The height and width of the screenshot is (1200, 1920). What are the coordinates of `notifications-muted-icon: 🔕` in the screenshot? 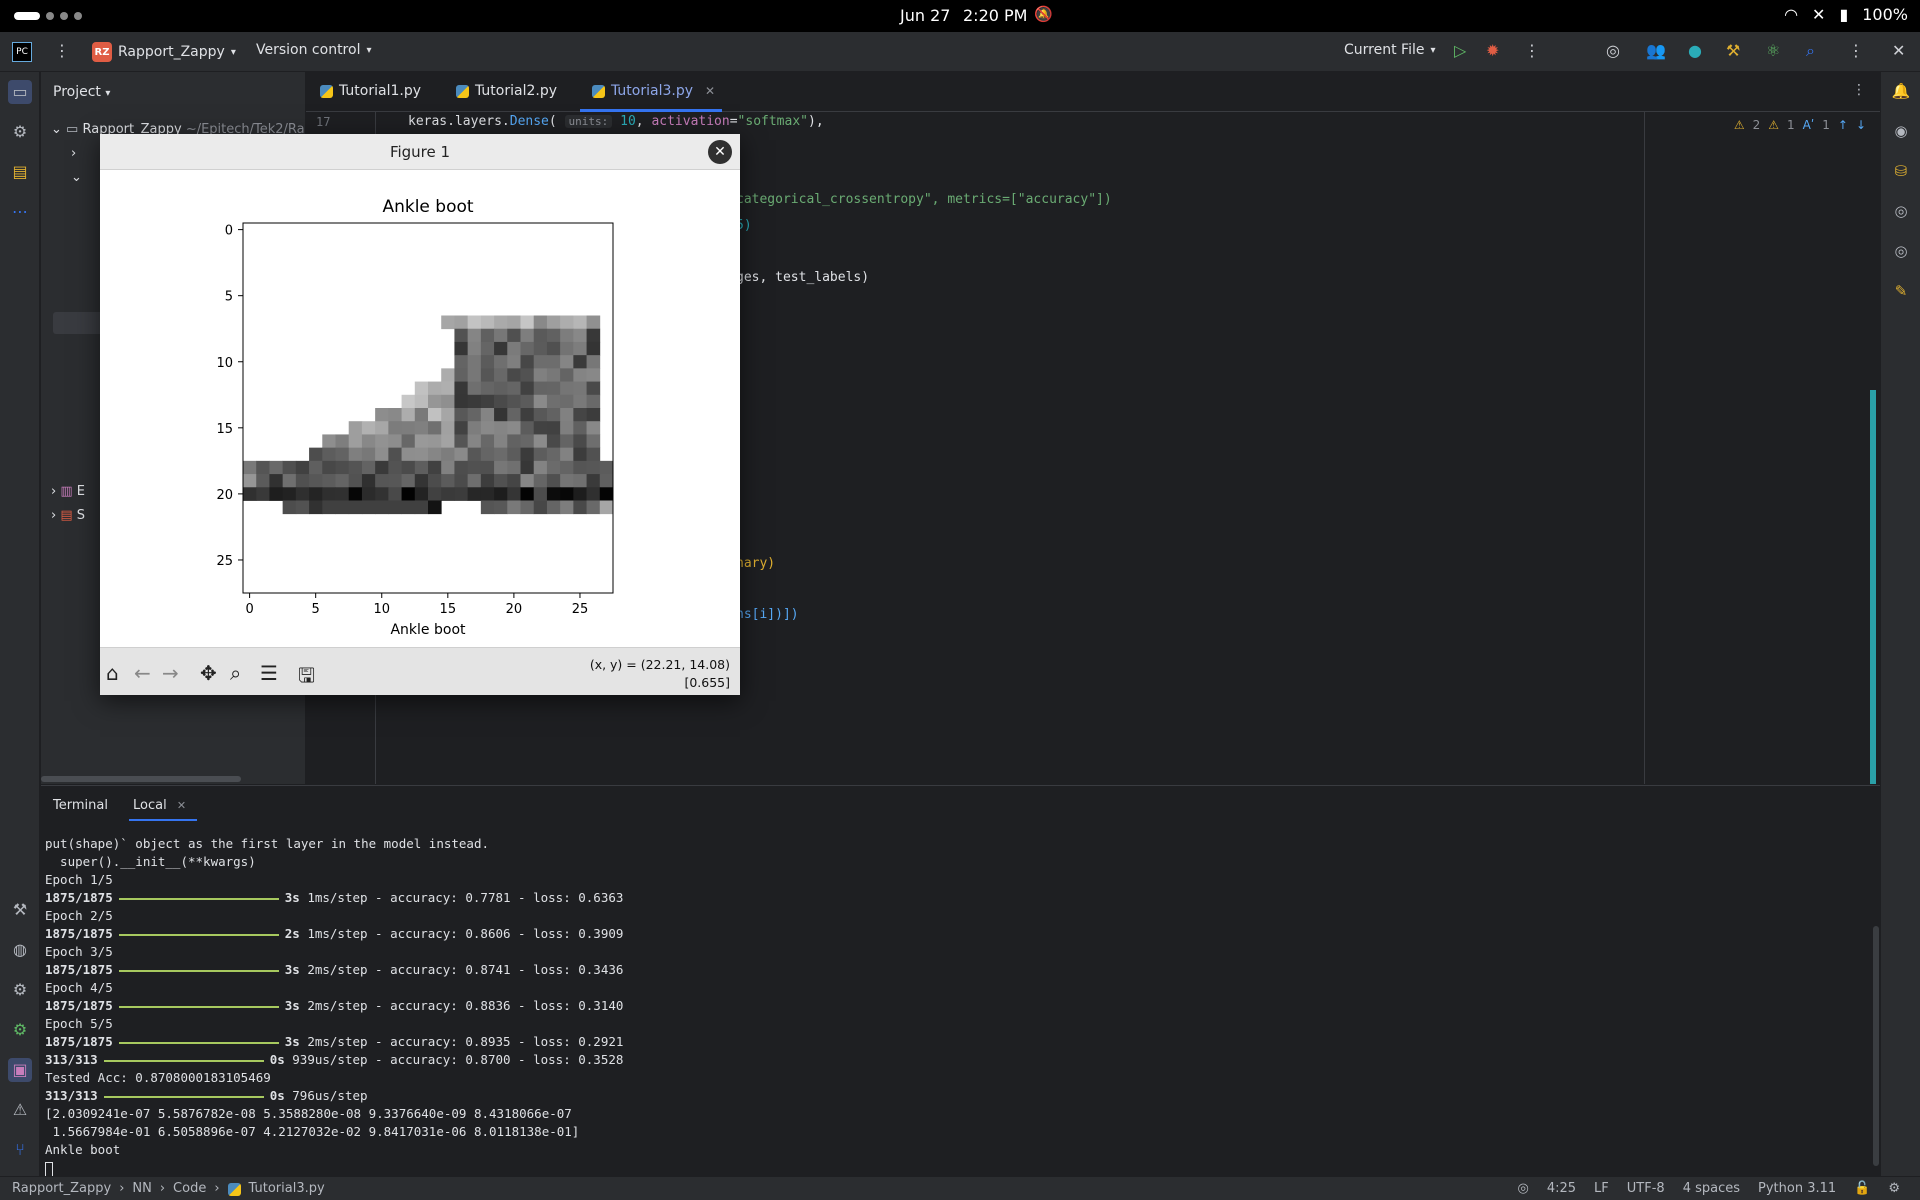 It's located at (1043, 14).